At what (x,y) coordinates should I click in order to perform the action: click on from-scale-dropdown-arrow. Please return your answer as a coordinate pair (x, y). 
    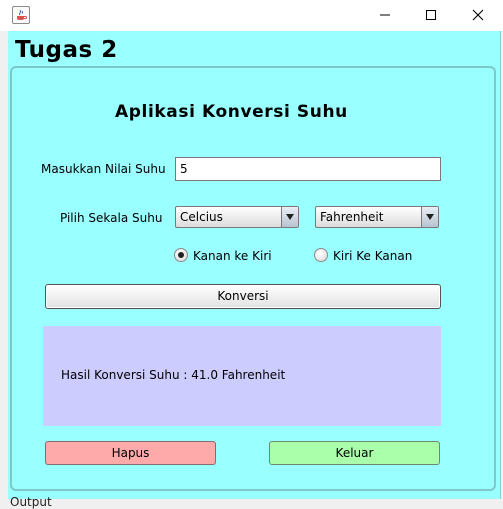
    Looking at the image, I should click on (289, 217).